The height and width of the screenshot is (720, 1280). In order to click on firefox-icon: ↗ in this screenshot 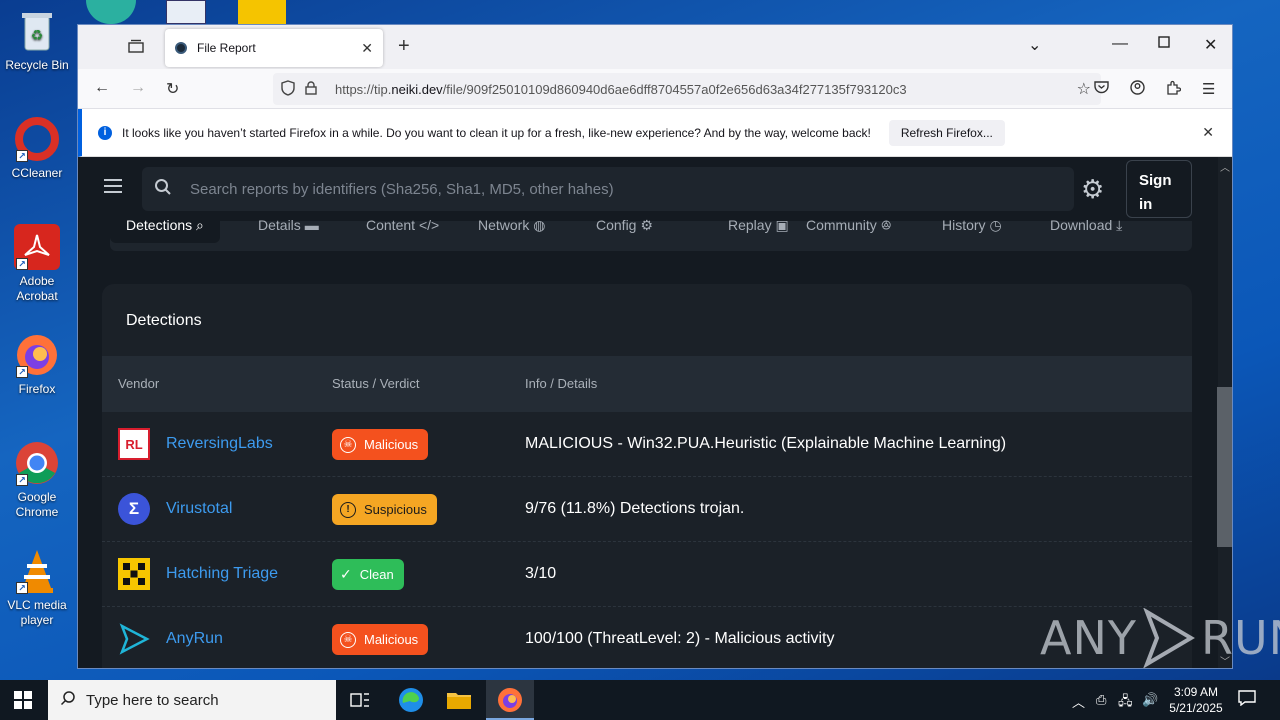, I will do `click(37, 355)`.